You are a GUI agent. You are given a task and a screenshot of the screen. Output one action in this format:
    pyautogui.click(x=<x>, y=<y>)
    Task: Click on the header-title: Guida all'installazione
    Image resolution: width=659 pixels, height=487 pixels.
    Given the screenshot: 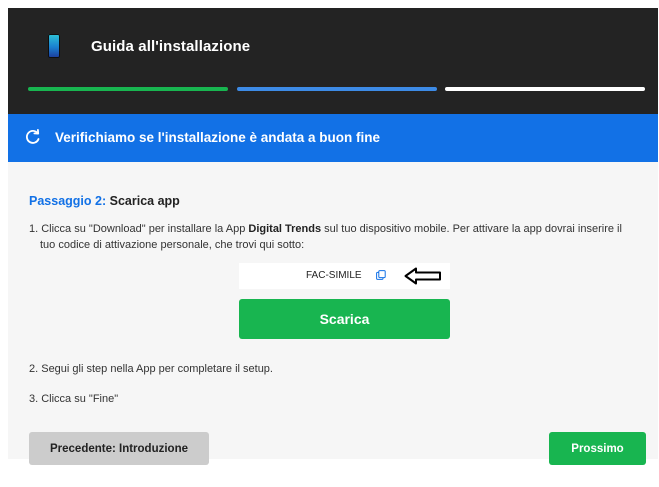 What is the action you would take?
    pyautogui.click(x=171, y=46)
    